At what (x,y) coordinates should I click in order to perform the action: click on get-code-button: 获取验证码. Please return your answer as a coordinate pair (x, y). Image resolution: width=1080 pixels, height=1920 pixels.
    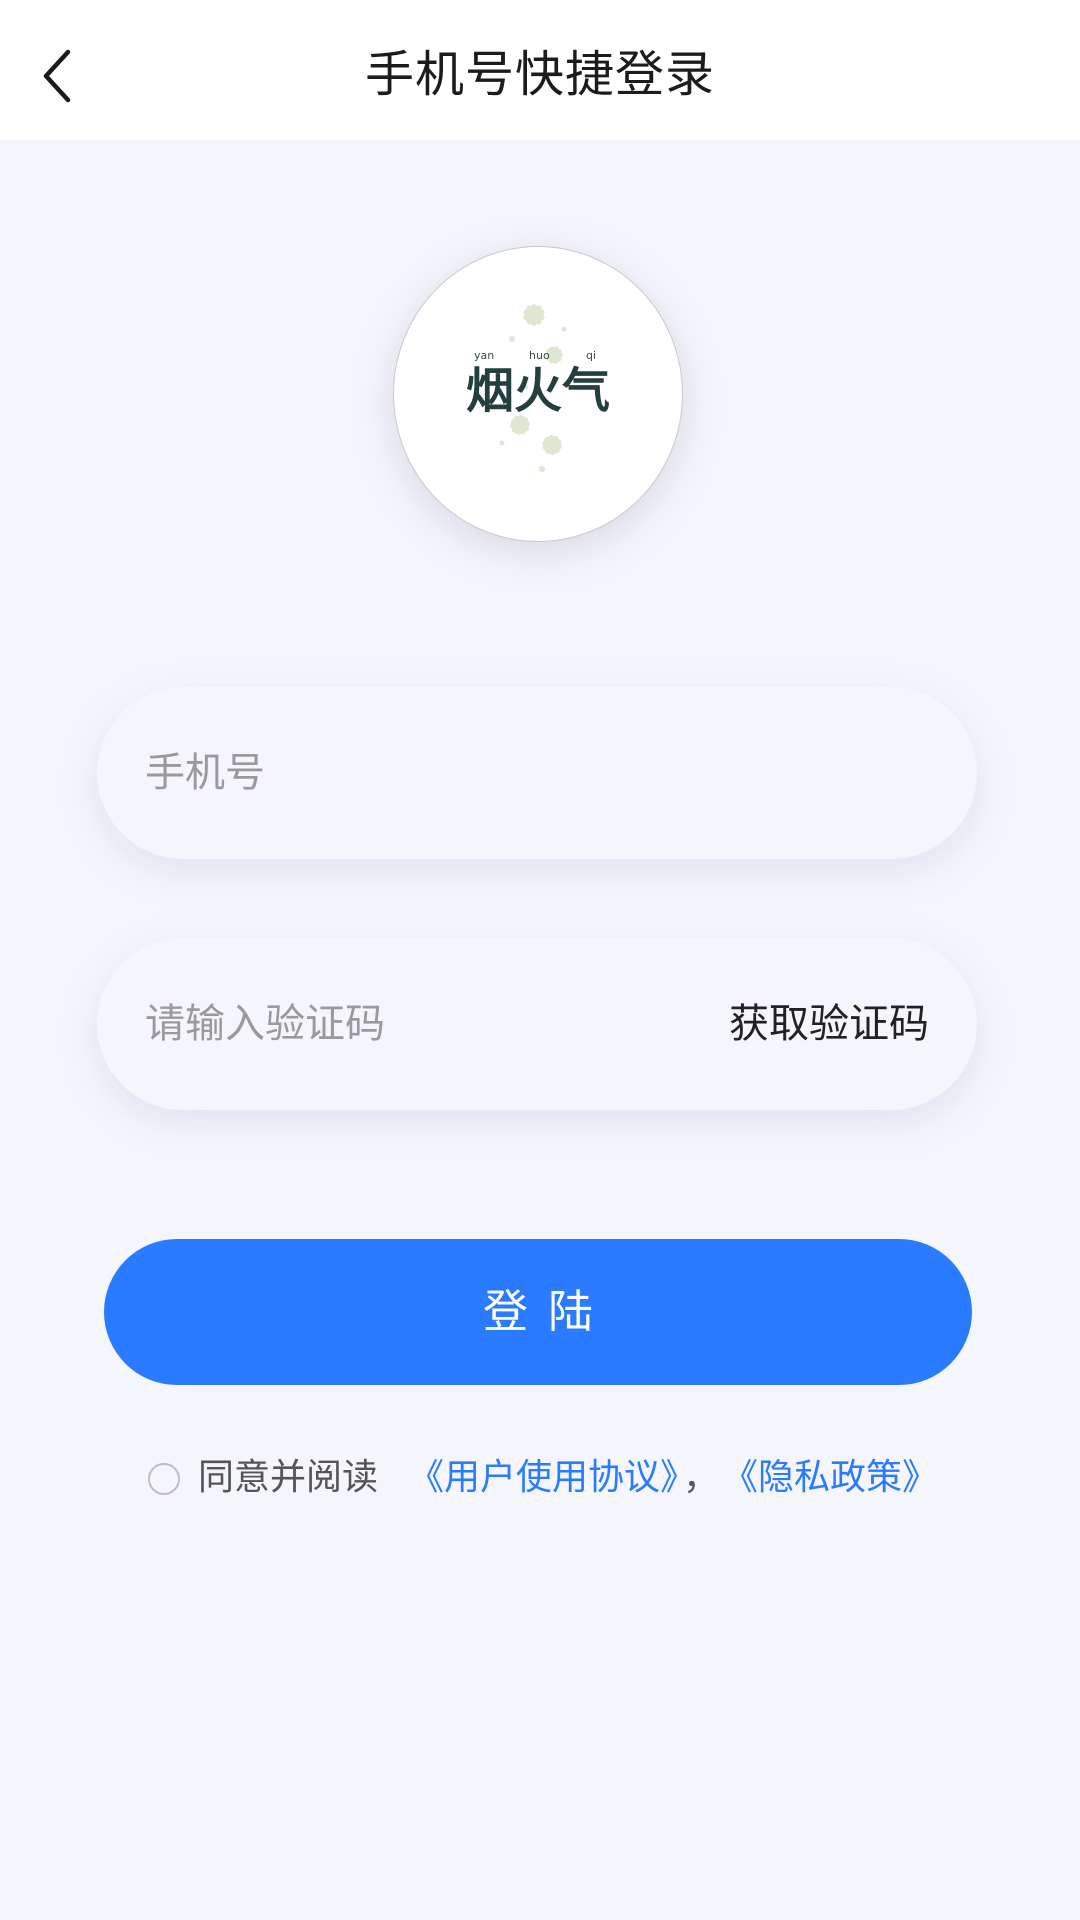
    Looking at the image, I should click on (829, 1024).